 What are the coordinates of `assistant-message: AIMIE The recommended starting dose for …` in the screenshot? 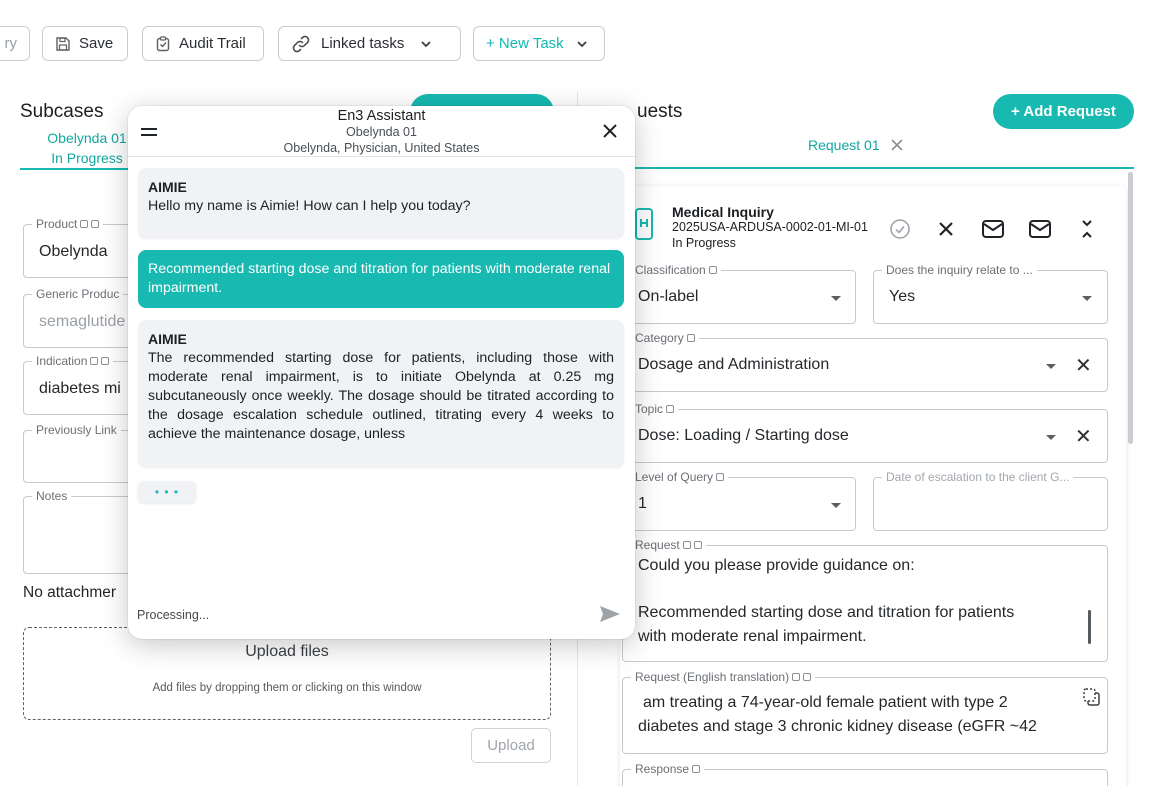 It's located at (381, 393).